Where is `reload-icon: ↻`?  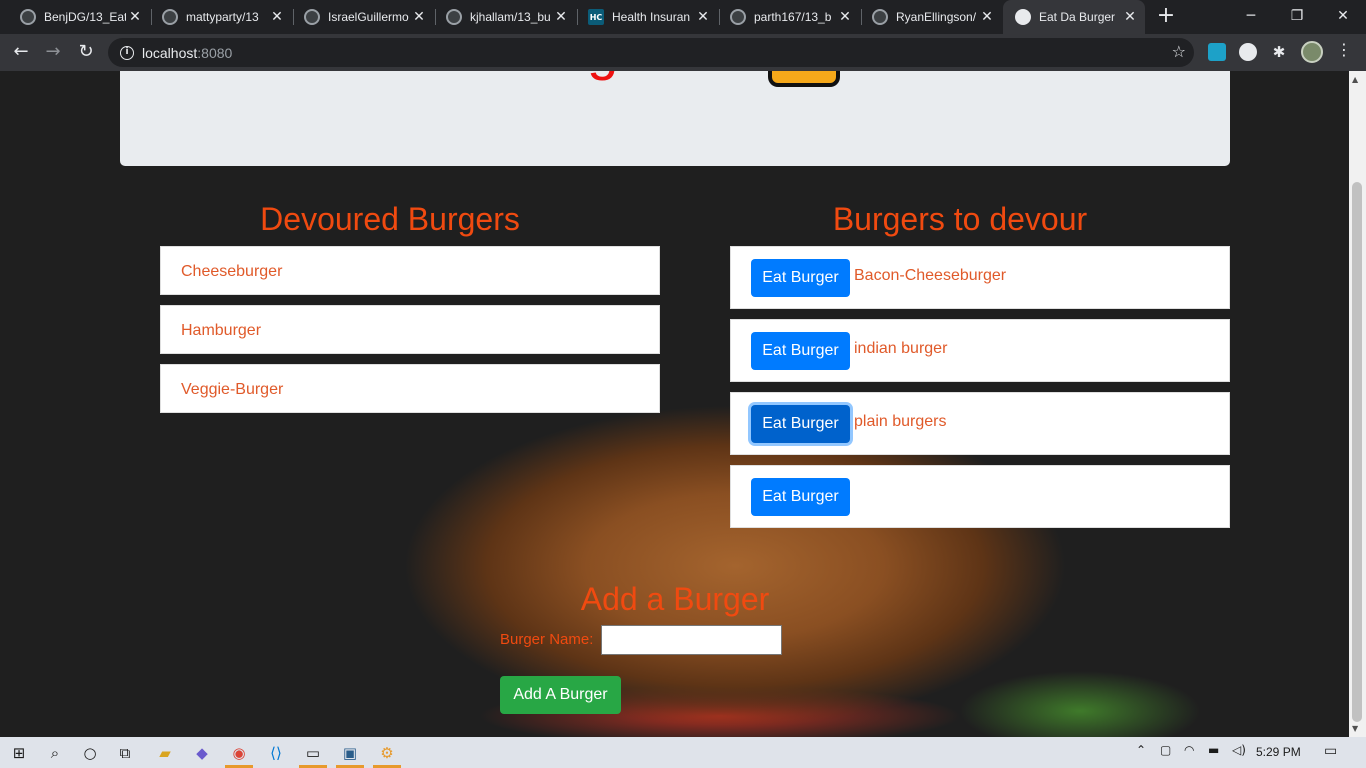 reload-icon: ↻ is located at coordinates (86, 52).